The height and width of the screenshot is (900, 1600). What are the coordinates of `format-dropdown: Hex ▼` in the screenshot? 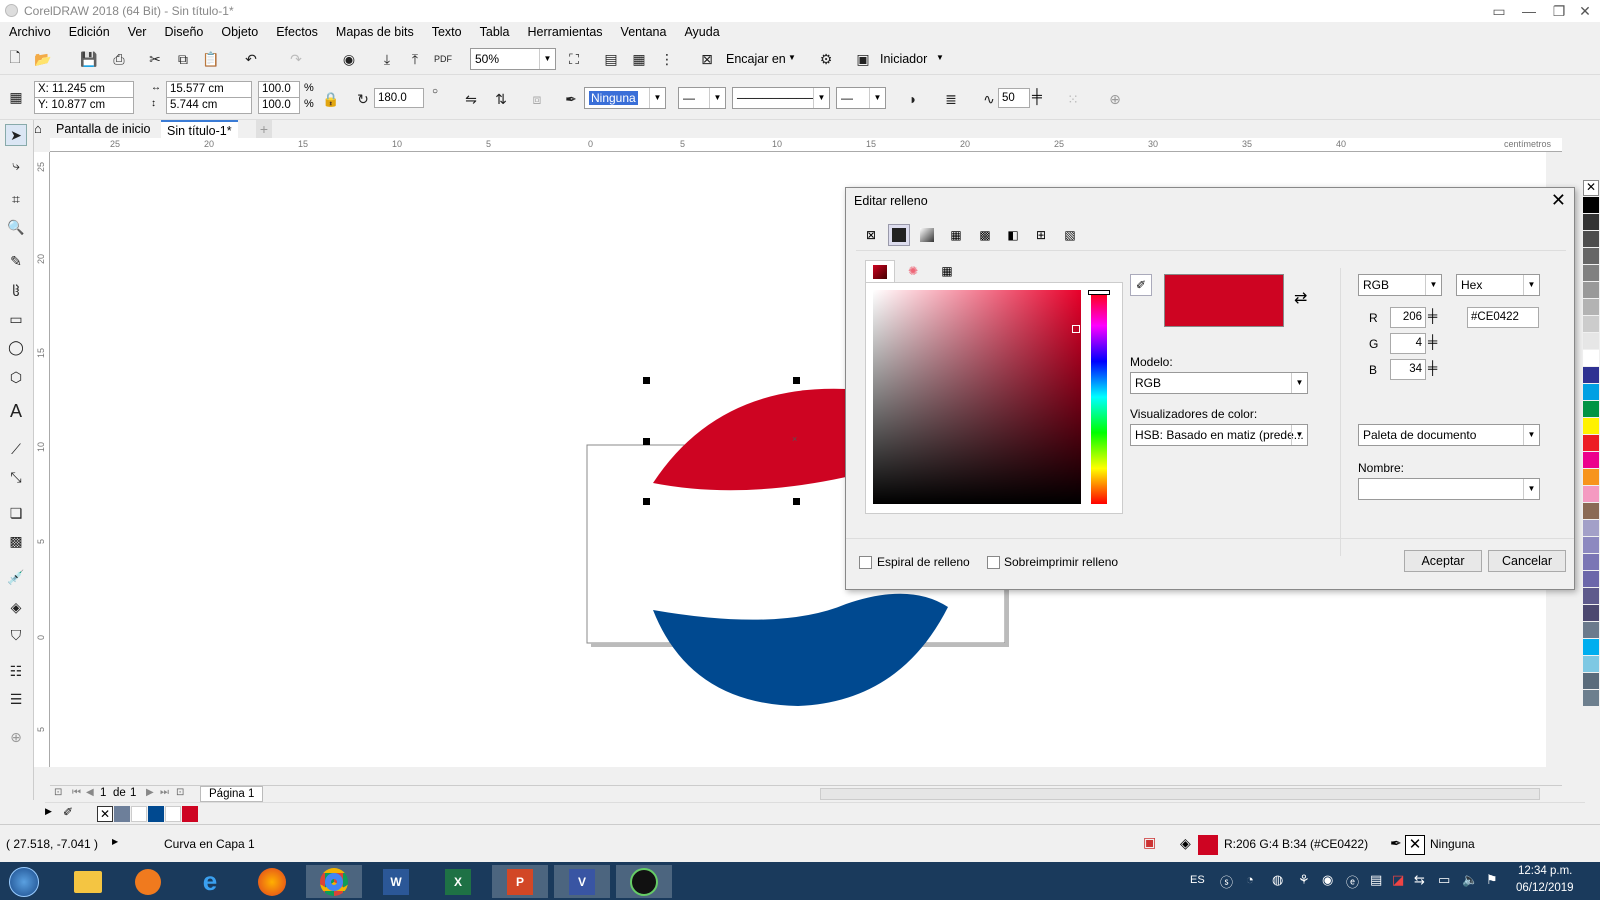 It's located at (1498, 285).